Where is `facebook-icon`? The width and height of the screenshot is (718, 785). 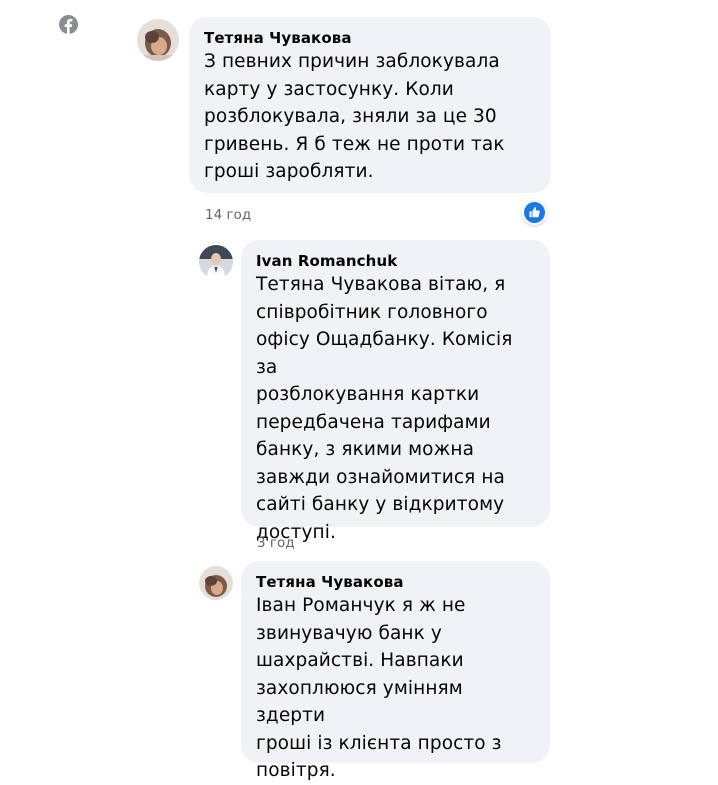
facebook-icon is located at coordinates (68, 24).